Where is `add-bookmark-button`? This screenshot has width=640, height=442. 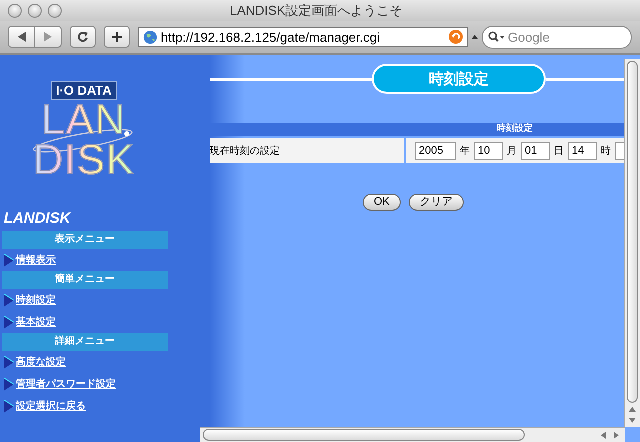 add-bookmark-button is located at coordinates (117, 37).